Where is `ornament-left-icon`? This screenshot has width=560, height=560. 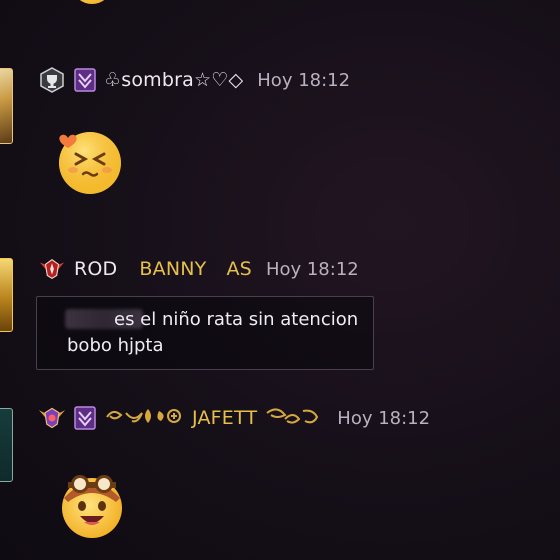 ornament-left-icon is located at coordinates (147, 418).